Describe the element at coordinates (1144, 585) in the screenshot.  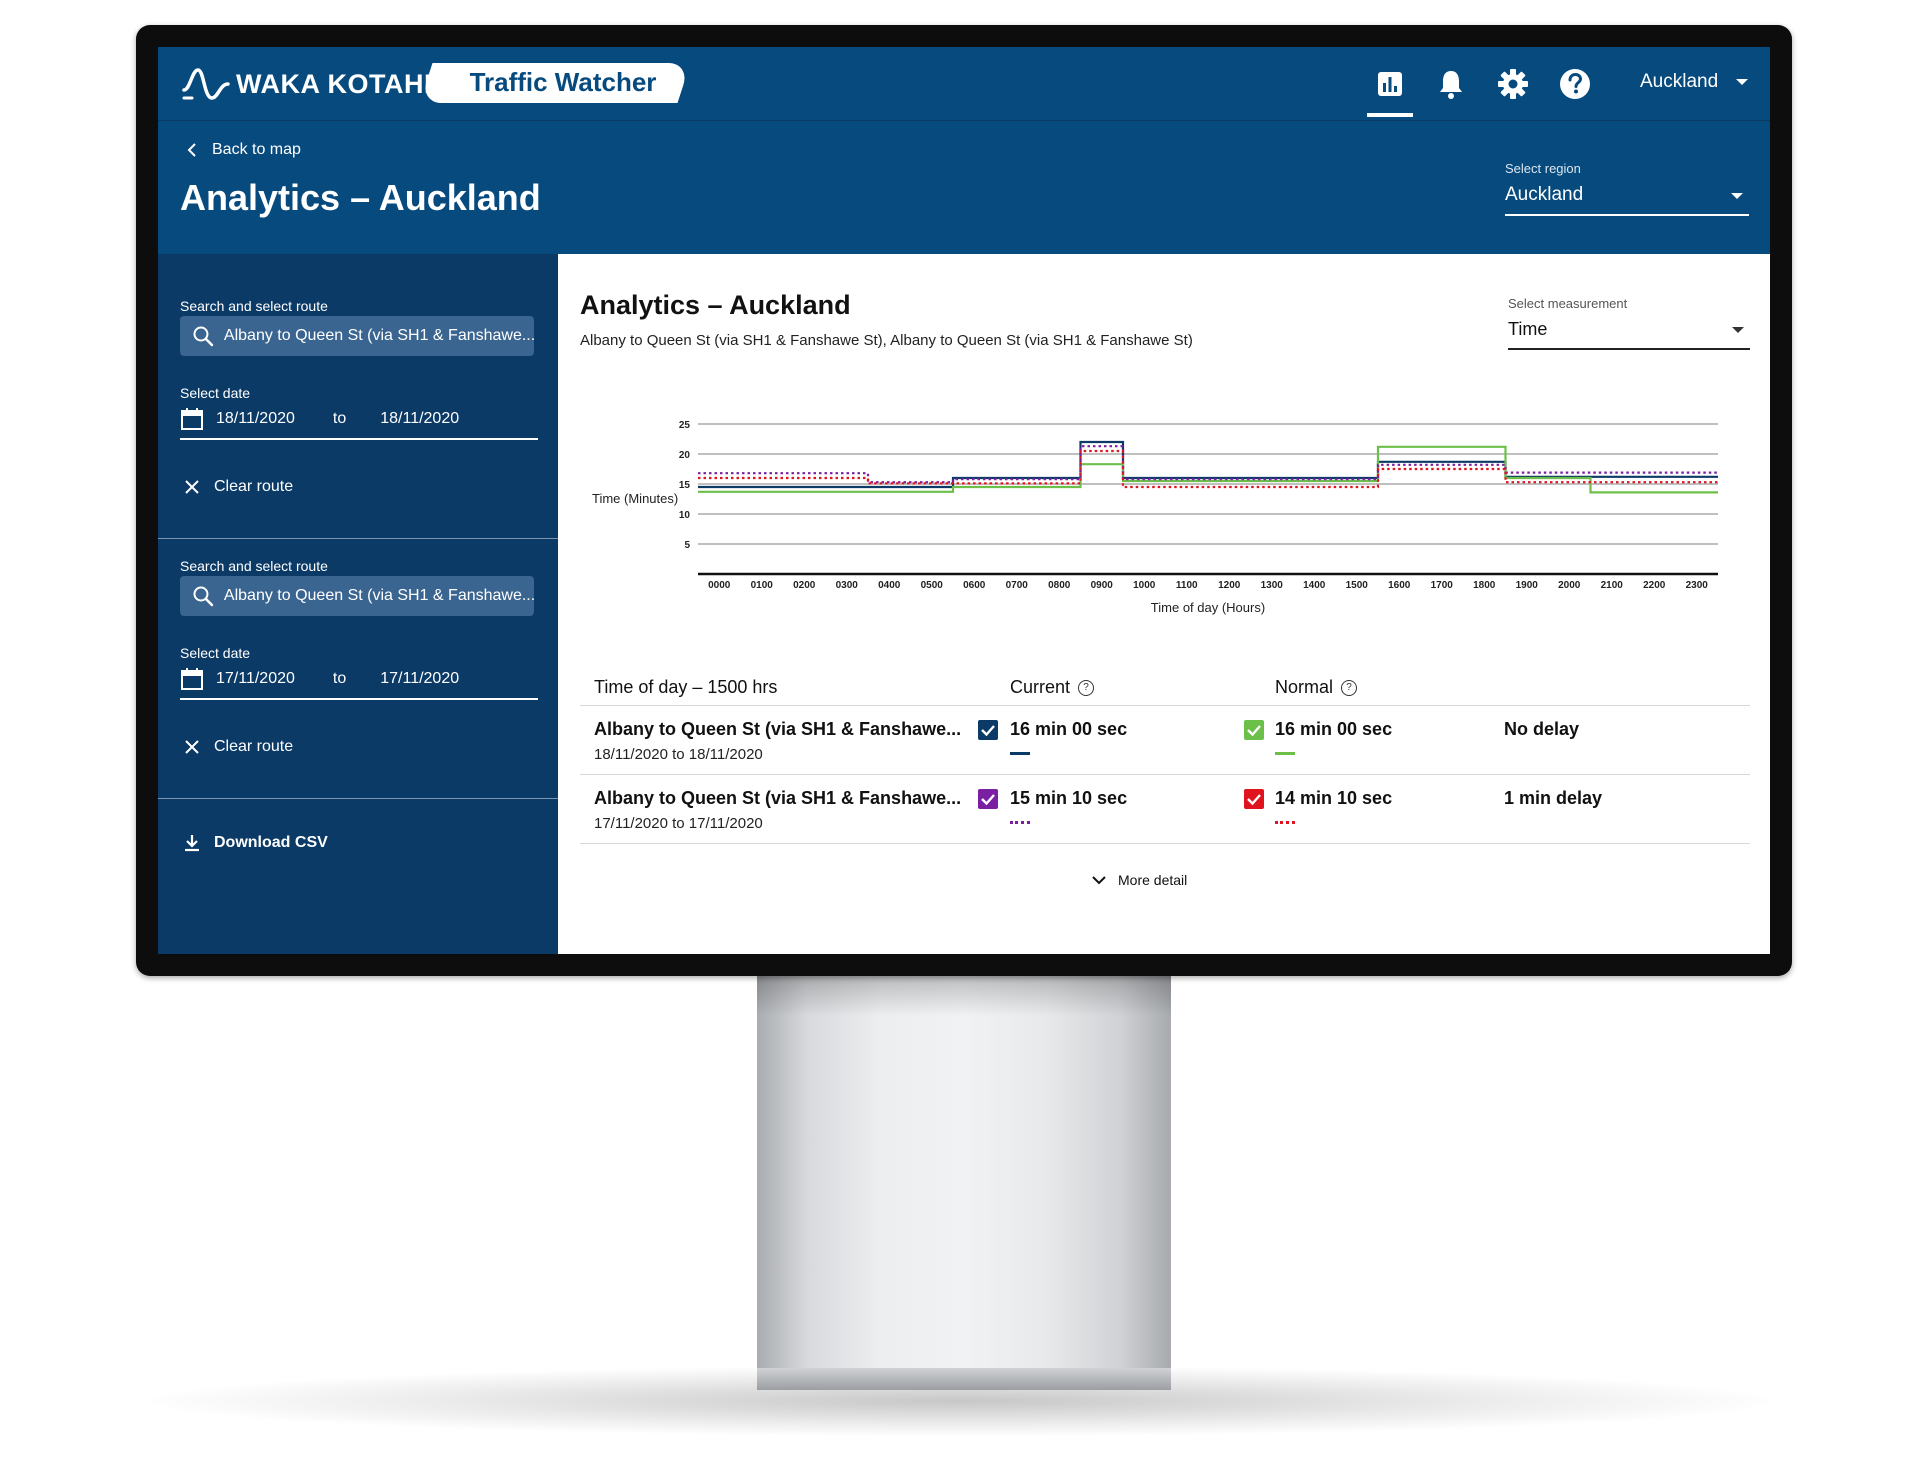
I see `x-tick-label: 1000` at that location.